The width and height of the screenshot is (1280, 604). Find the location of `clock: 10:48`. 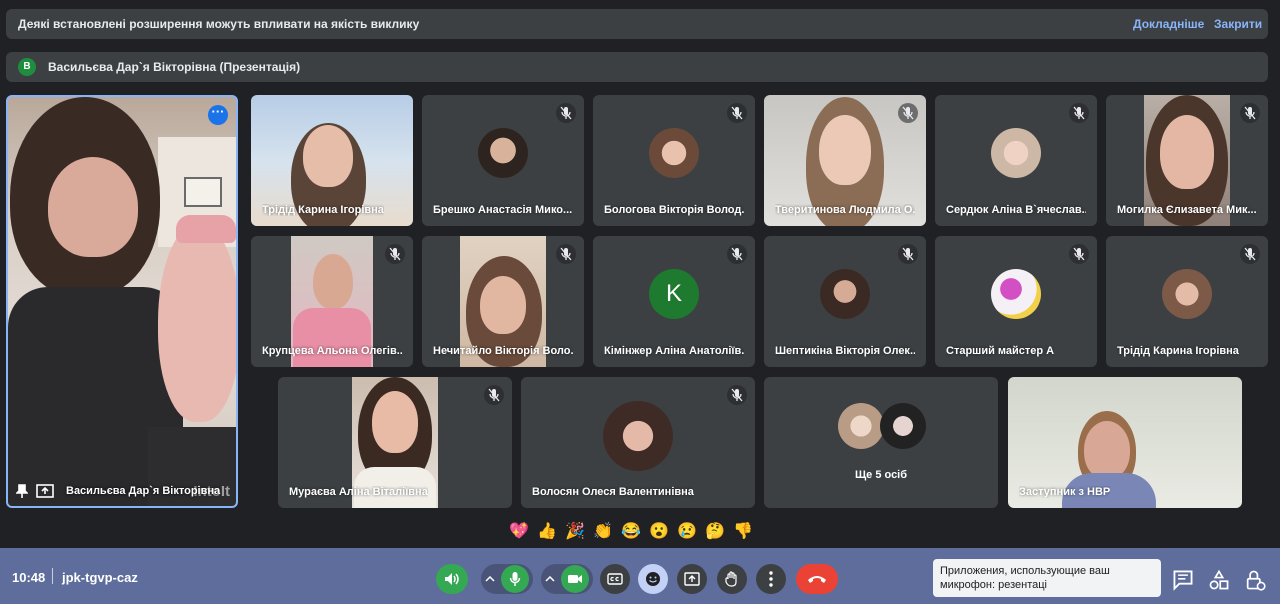

clock: 10:48 is located at coordinates (29, 577).